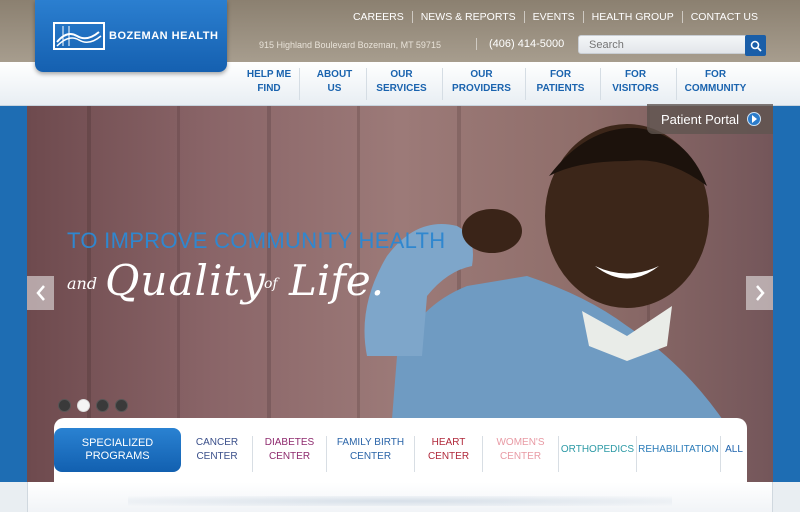 Image resolution: width=800 pixels, height=512 pixels. What do you see at coordinates (448, 442) in the screenshot?
I see `program-label: HEART` at bounding box center [448, 442].